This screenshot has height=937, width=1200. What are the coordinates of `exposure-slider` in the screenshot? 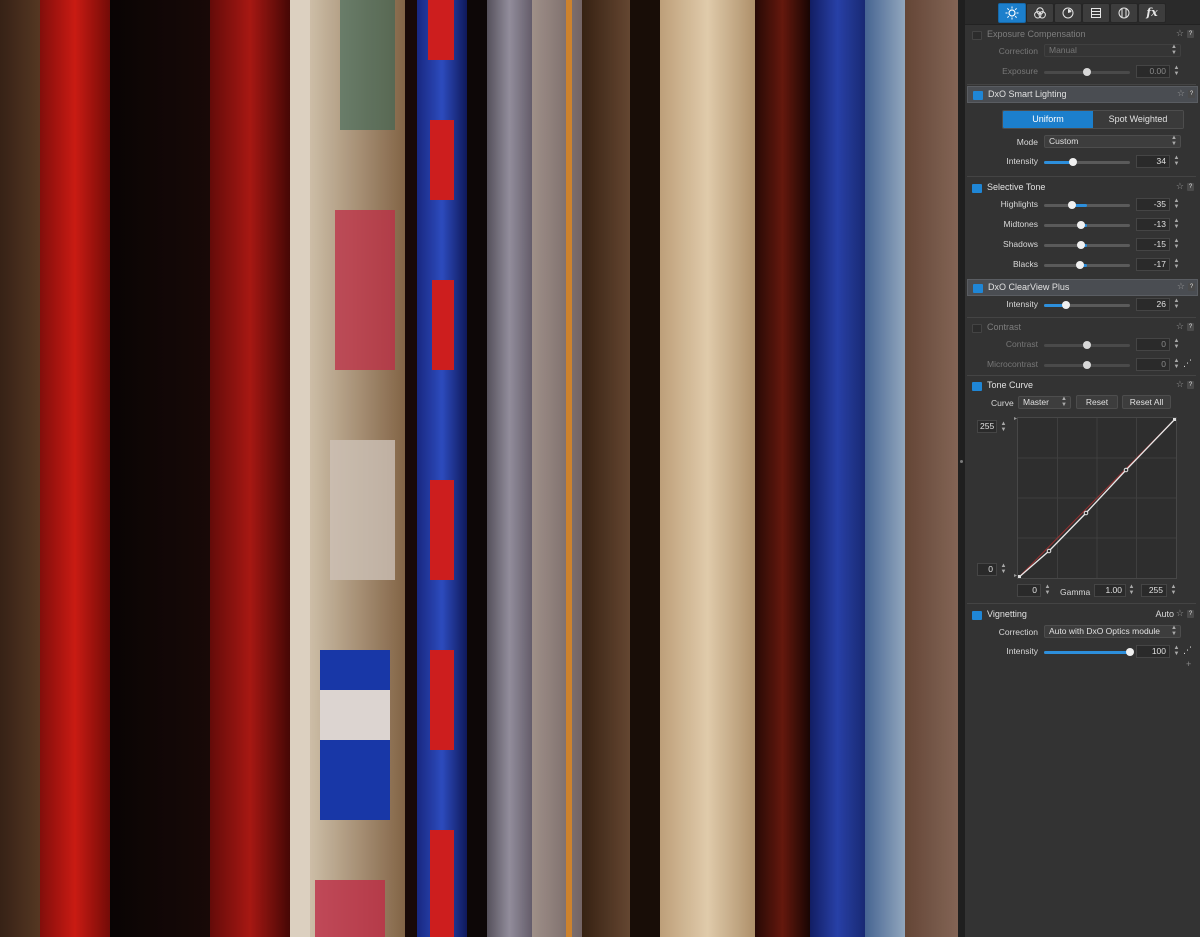 It's located at (1087, 72).